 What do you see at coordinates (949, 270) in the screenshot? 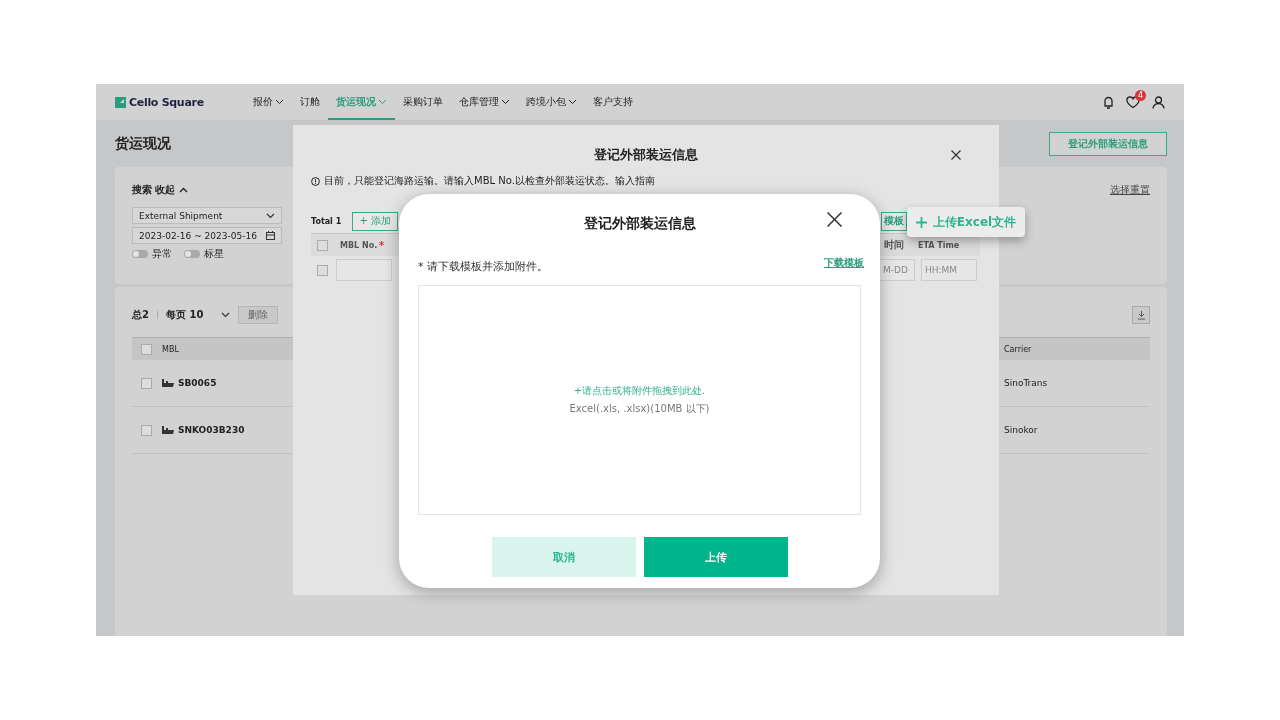
I see `time-input: HH:MM` at bounding box center [949, 270].